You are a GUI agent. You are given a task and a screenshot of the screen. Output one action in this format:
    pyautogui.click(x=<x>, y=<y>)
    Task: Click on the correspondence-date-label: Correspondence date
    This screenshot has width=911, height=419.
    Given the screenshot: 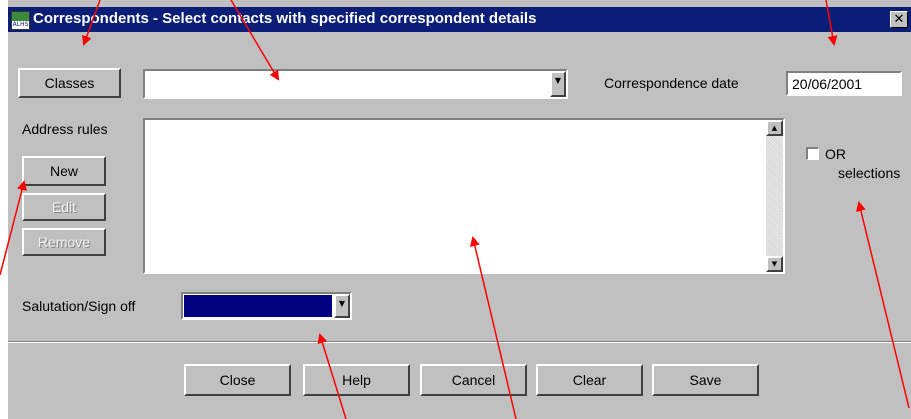 What is the action you would take?
    pyautogui.click(x=671, y=83)
    